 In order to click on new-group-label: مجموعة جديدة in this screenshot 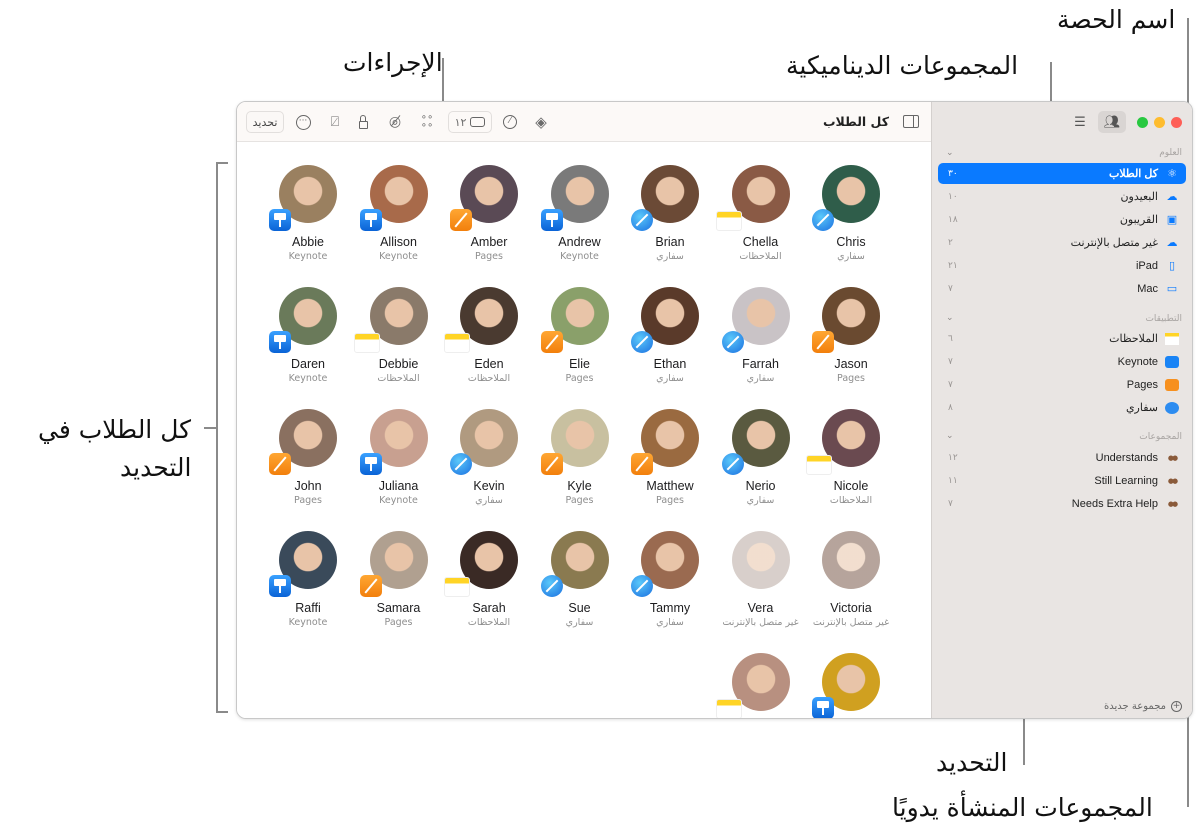, I will do `click(1135, 706)`.